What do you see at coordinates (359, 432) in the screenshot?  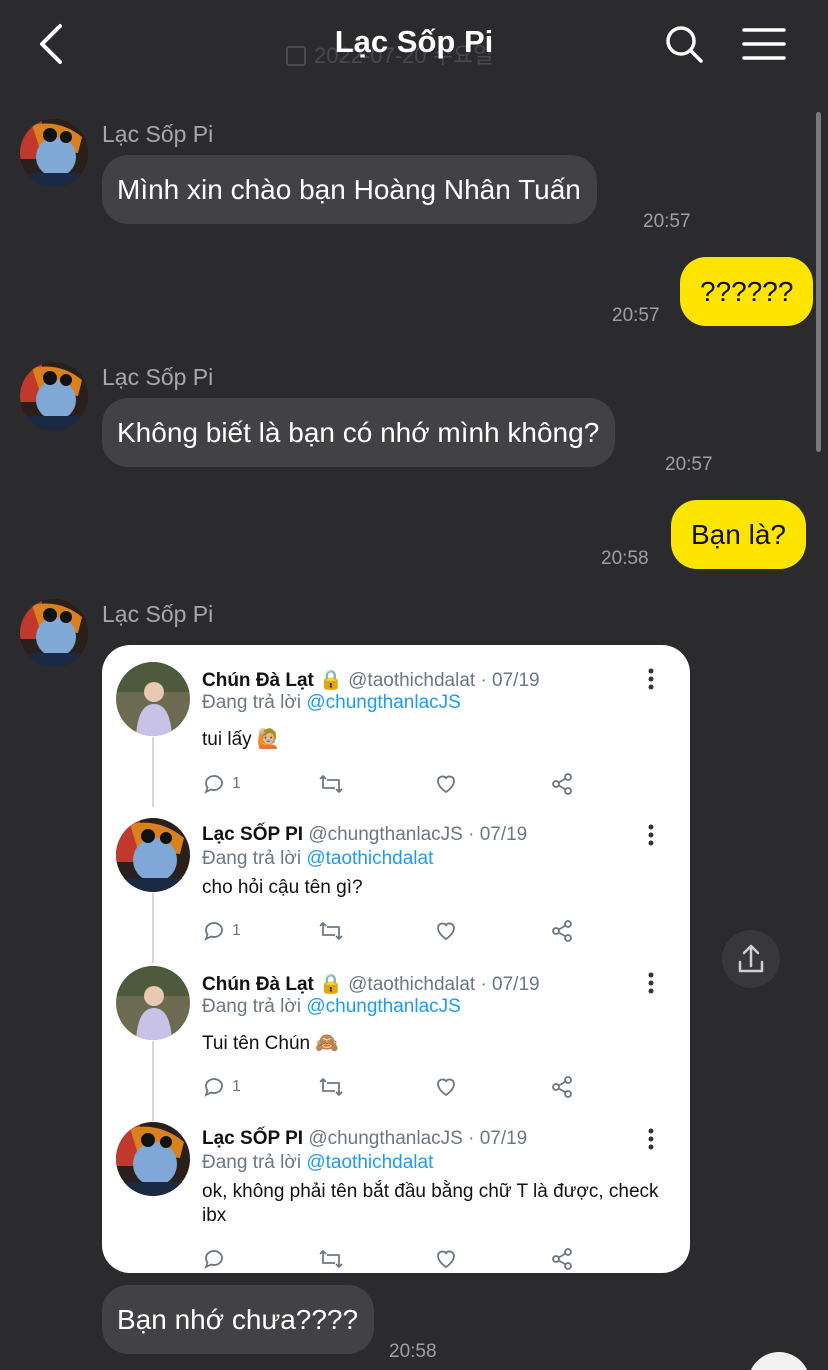 I see `message-bubble-incoming: Không biết là bạn có nhớ mình không?` at bounding box center [359, 432].